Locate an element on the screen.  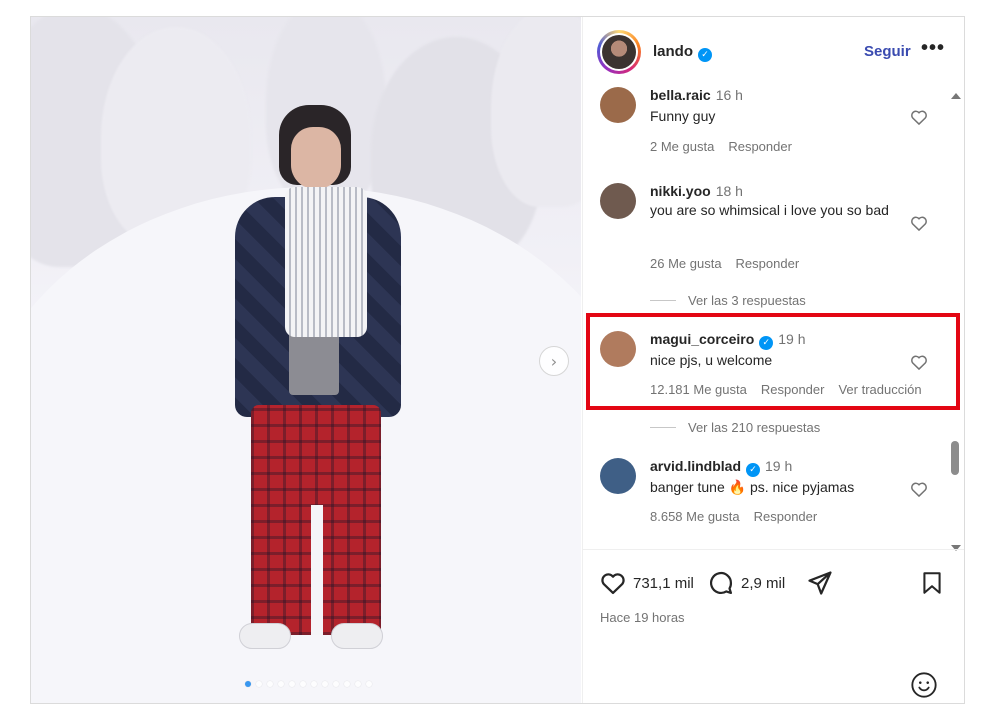
save-button is located at coordinates (935, 583).